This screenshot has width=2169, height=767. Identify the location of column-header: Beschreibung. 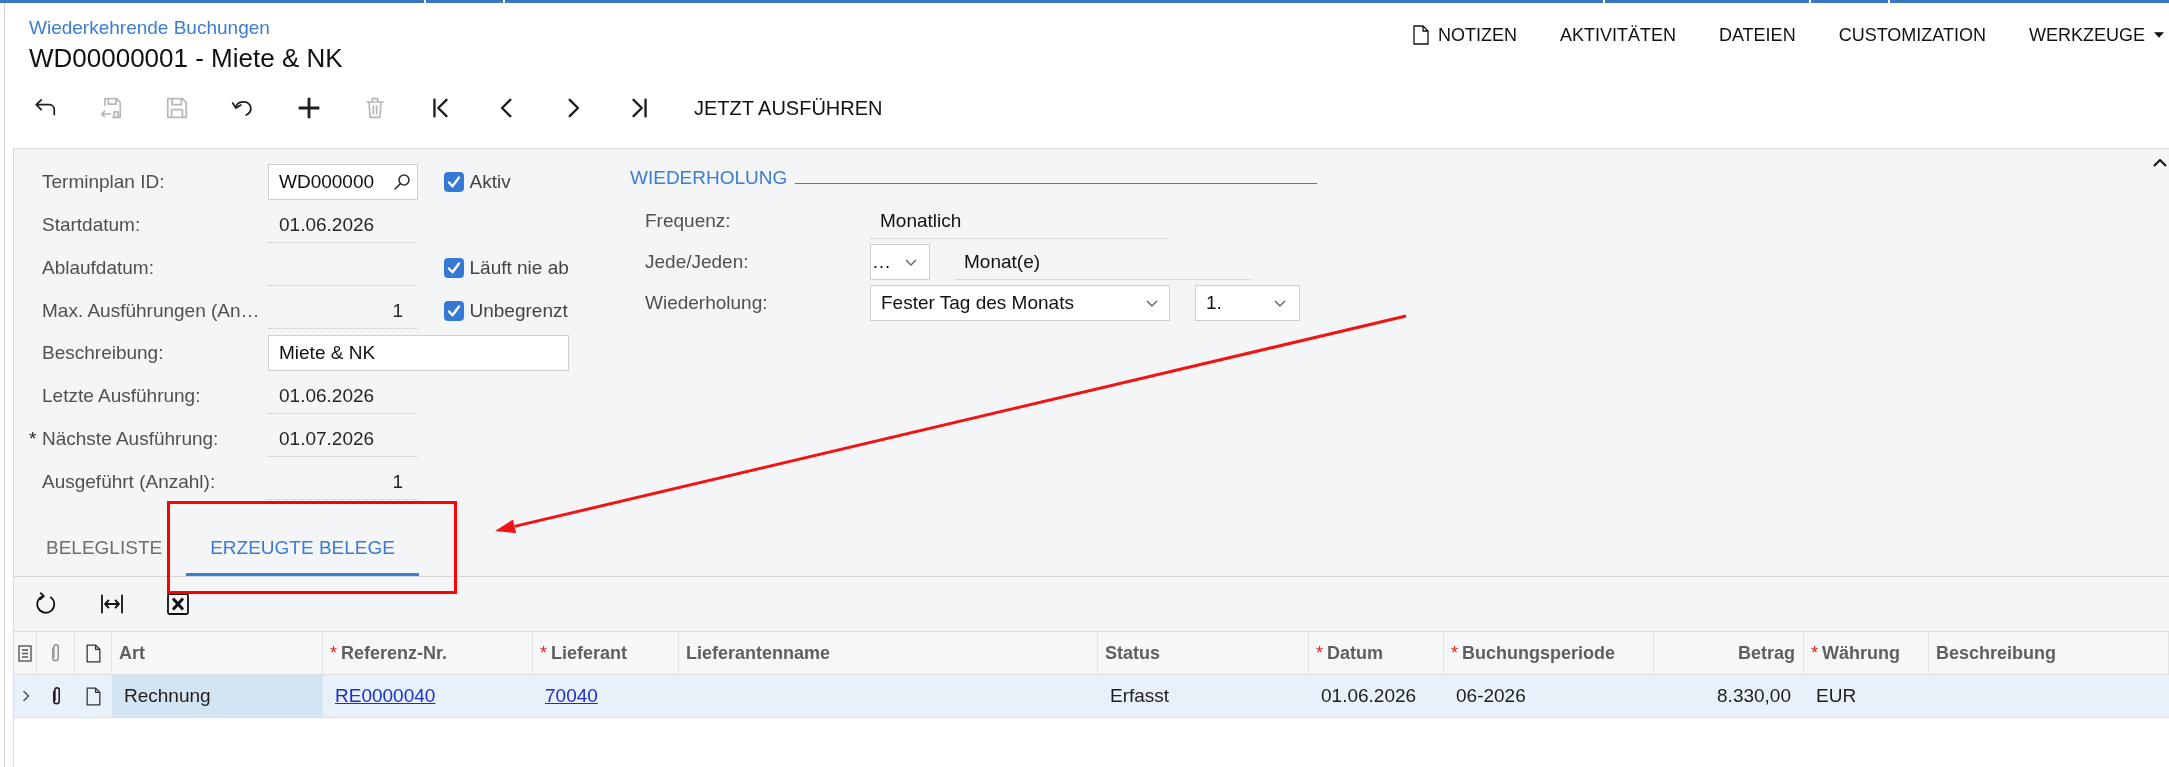
(2049, 653).